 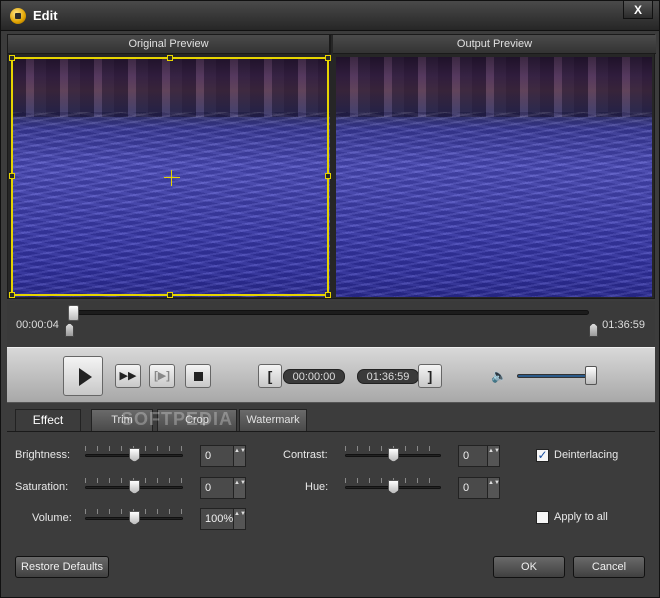 What do you see at coordinates (69, 330) in the screenshot?
I see `start-marker` at bounding box center [69, 330].